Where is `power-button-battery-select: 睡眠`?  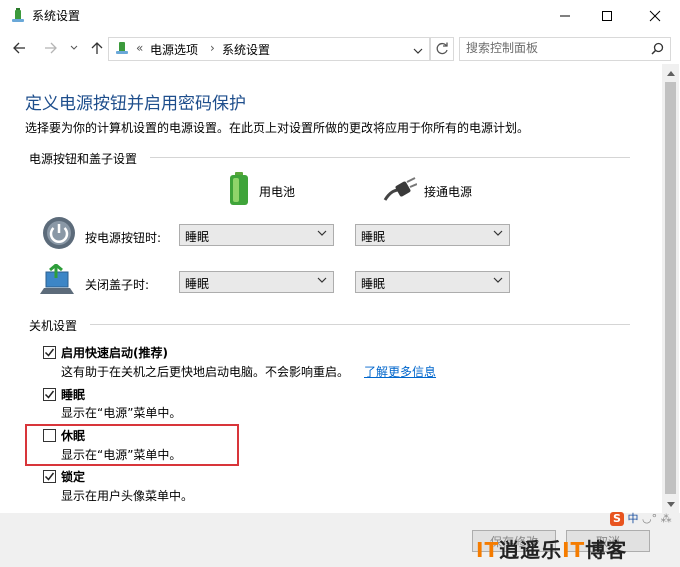
power-button-battery-select: 睡眠 is located at coordinates (256, 235).